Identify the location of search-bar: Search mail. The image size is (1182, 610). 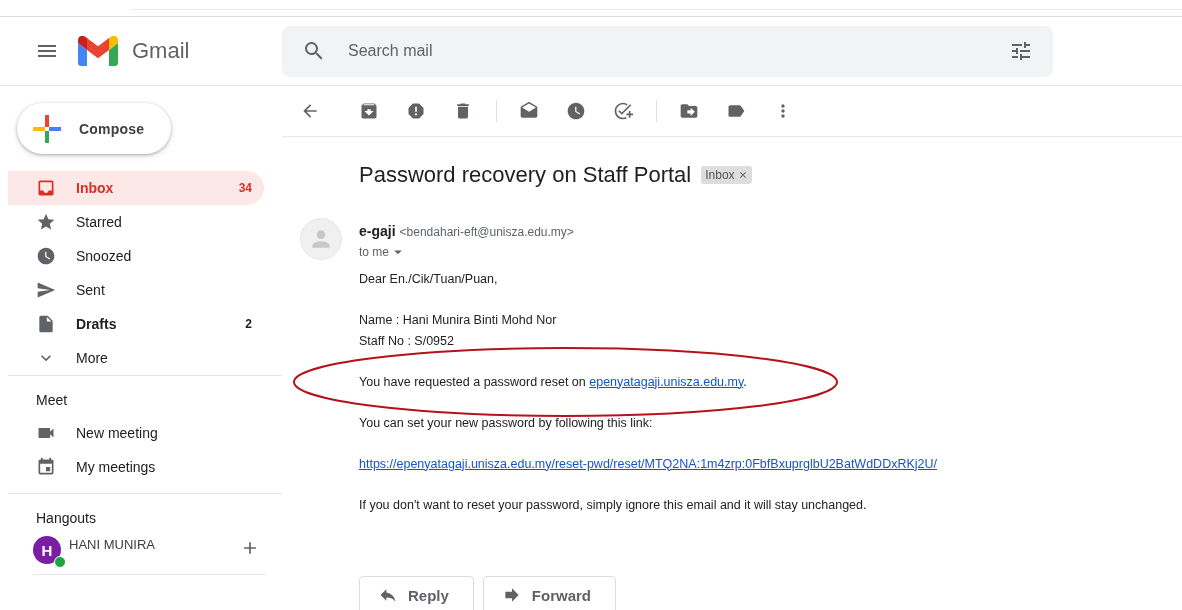
(667, 51).